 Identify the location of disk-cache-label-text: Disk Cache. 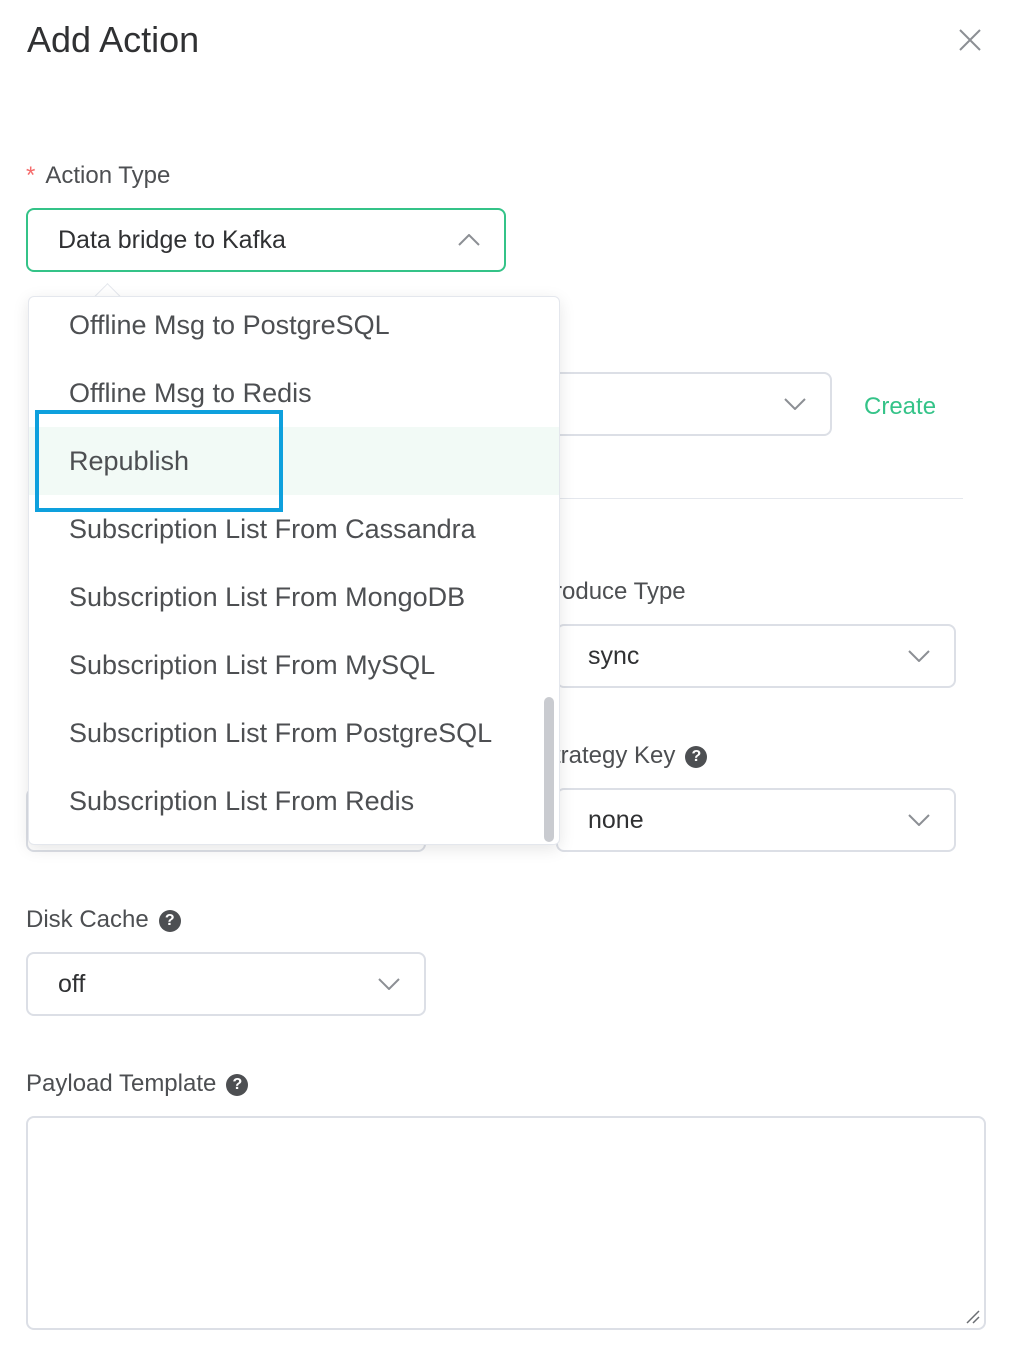
(87, 919).